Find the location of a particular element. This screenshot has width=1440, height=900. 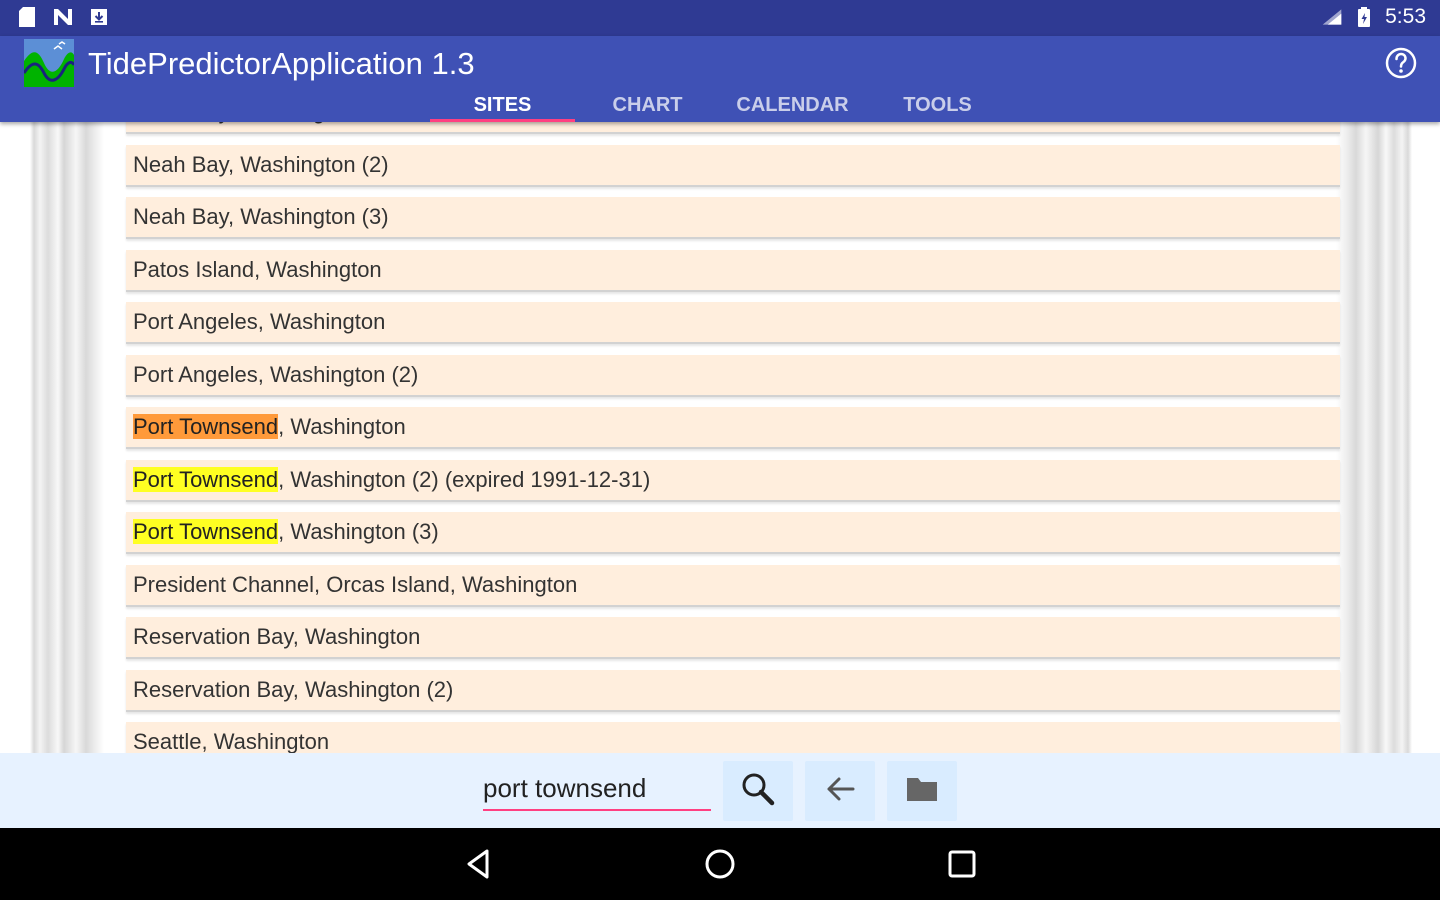

site-name: Neah Bay, Washington (3) is located at coordinates (261, 216).